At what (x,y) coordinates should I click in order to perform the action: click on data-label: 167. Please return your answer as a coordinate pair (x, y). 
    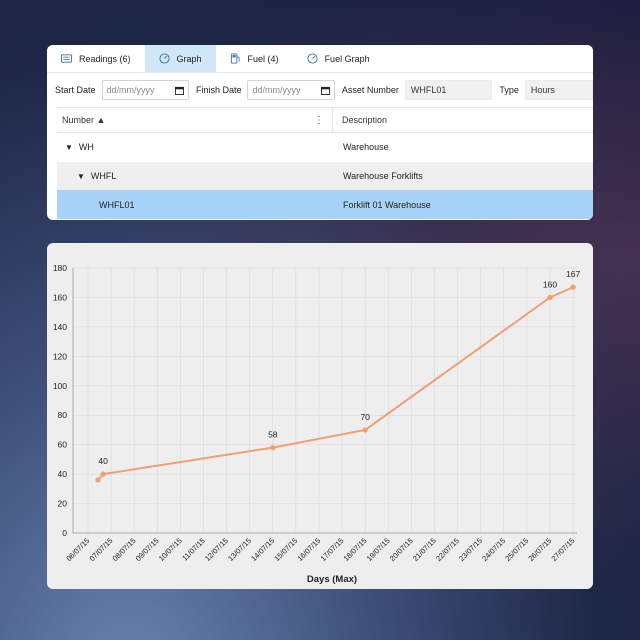
    Looking at the image, I should click on (573, 274).